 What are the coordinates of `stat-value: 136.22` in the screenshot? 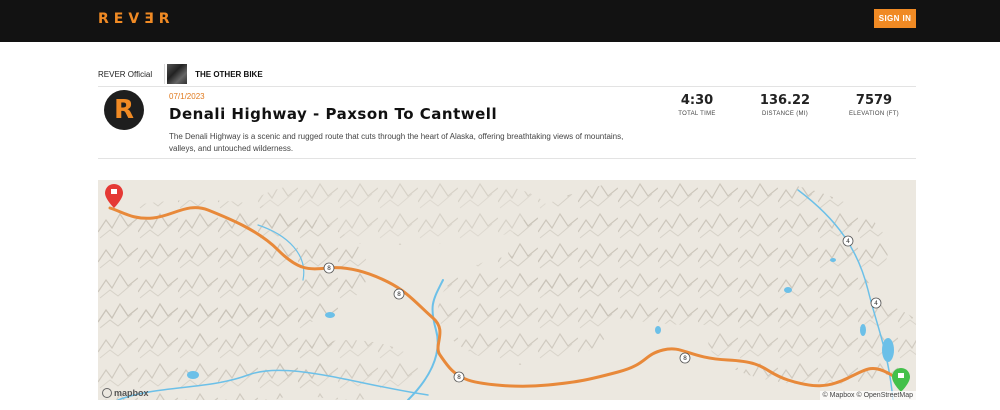 It's located at (785, 100).